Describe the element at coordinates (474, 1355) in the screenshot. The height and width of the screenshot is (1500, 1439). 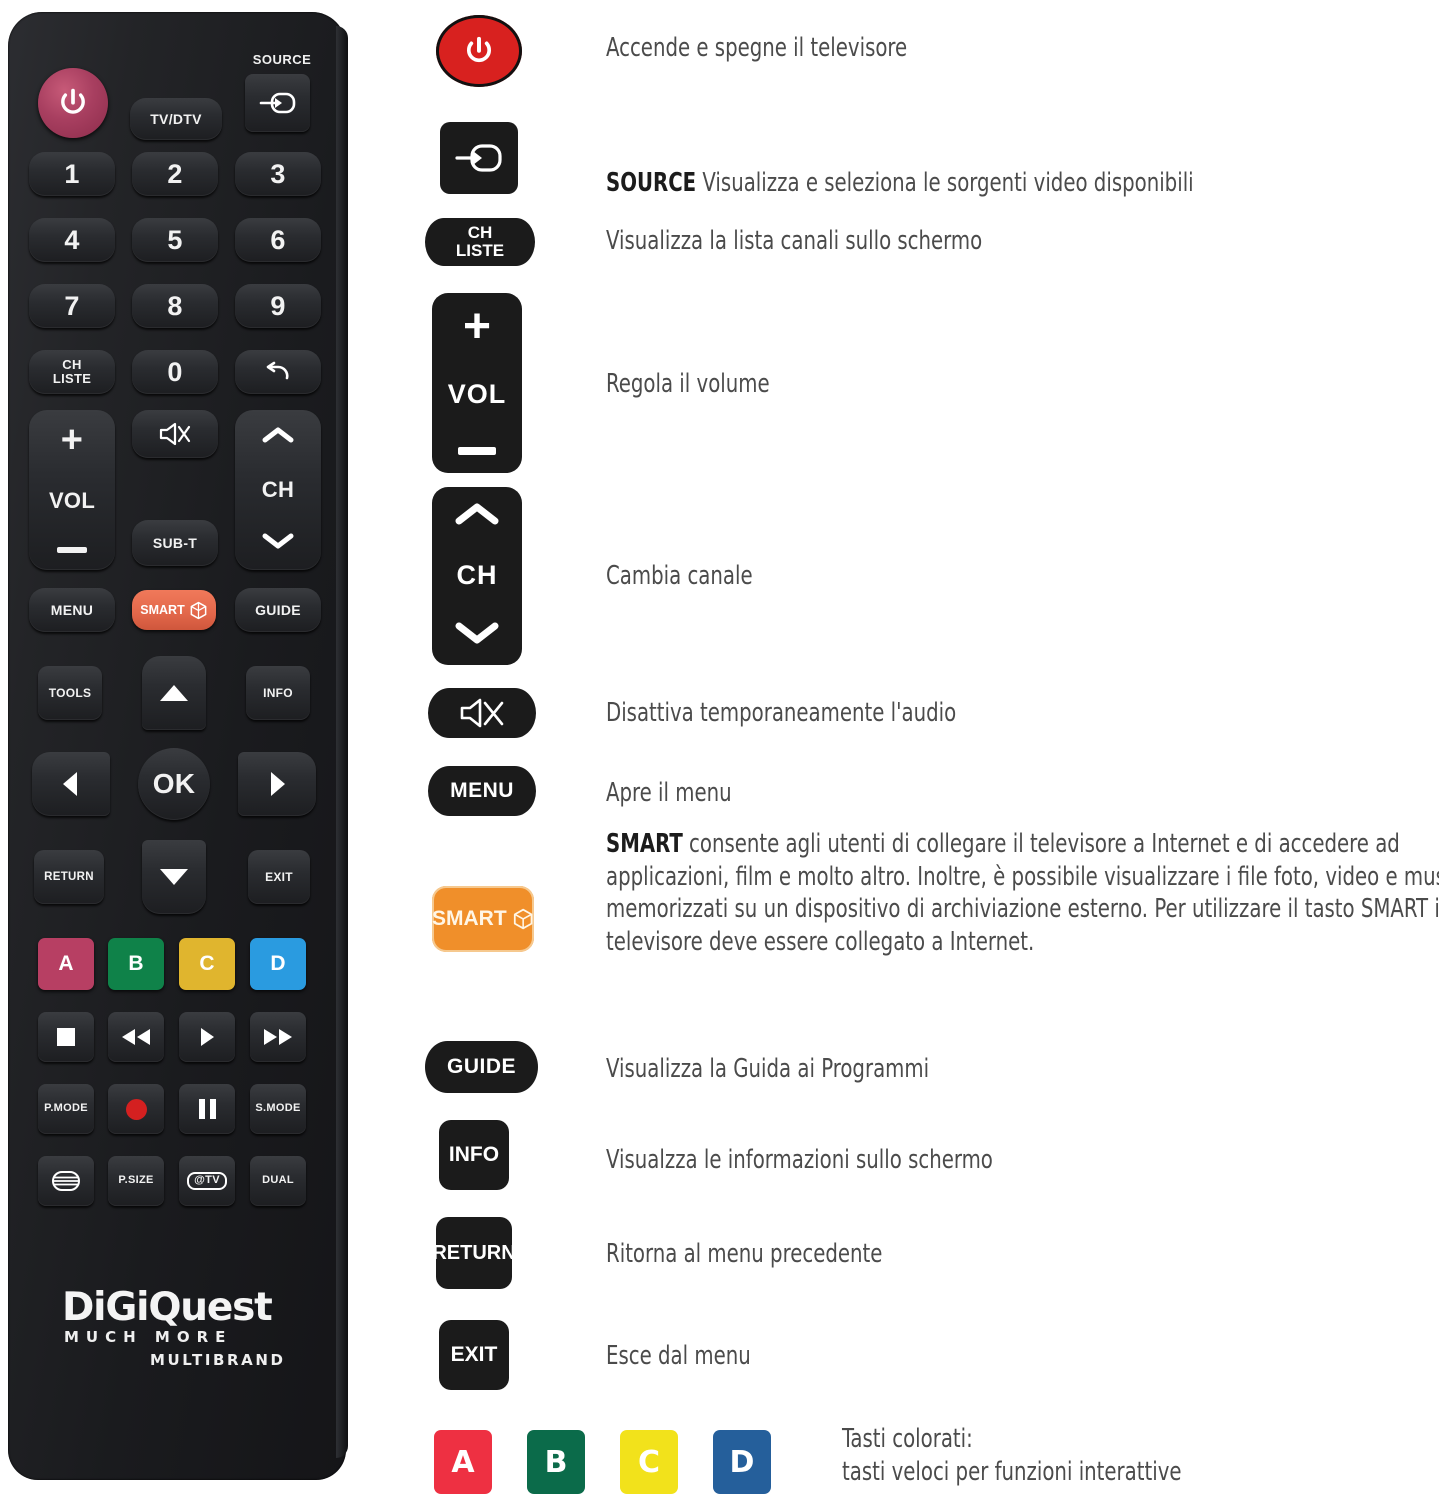
I see `legend-icon-exit: EXIT` at that location.